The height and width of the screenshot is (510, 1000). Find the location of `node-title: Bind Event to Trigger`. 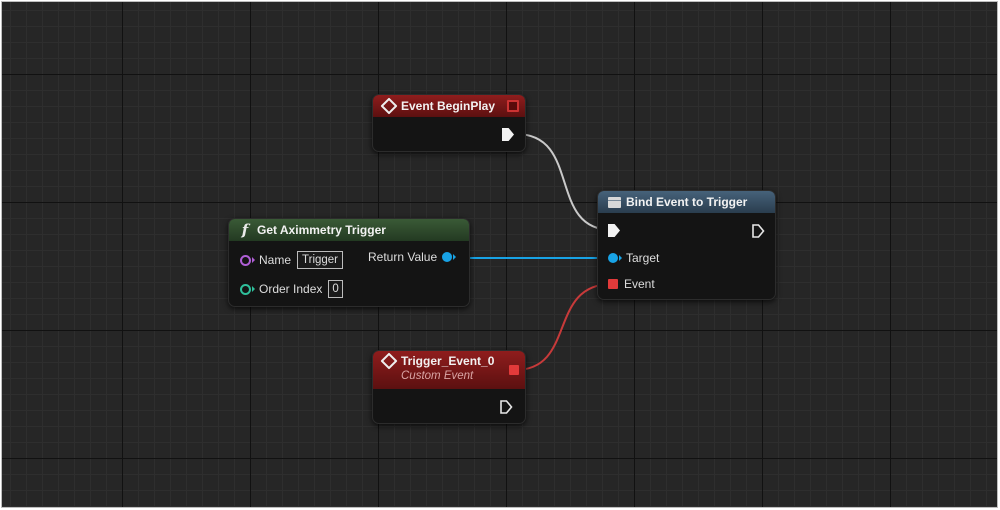

node-title: Bind Event to Trigger is located at coordinates (687, 202).